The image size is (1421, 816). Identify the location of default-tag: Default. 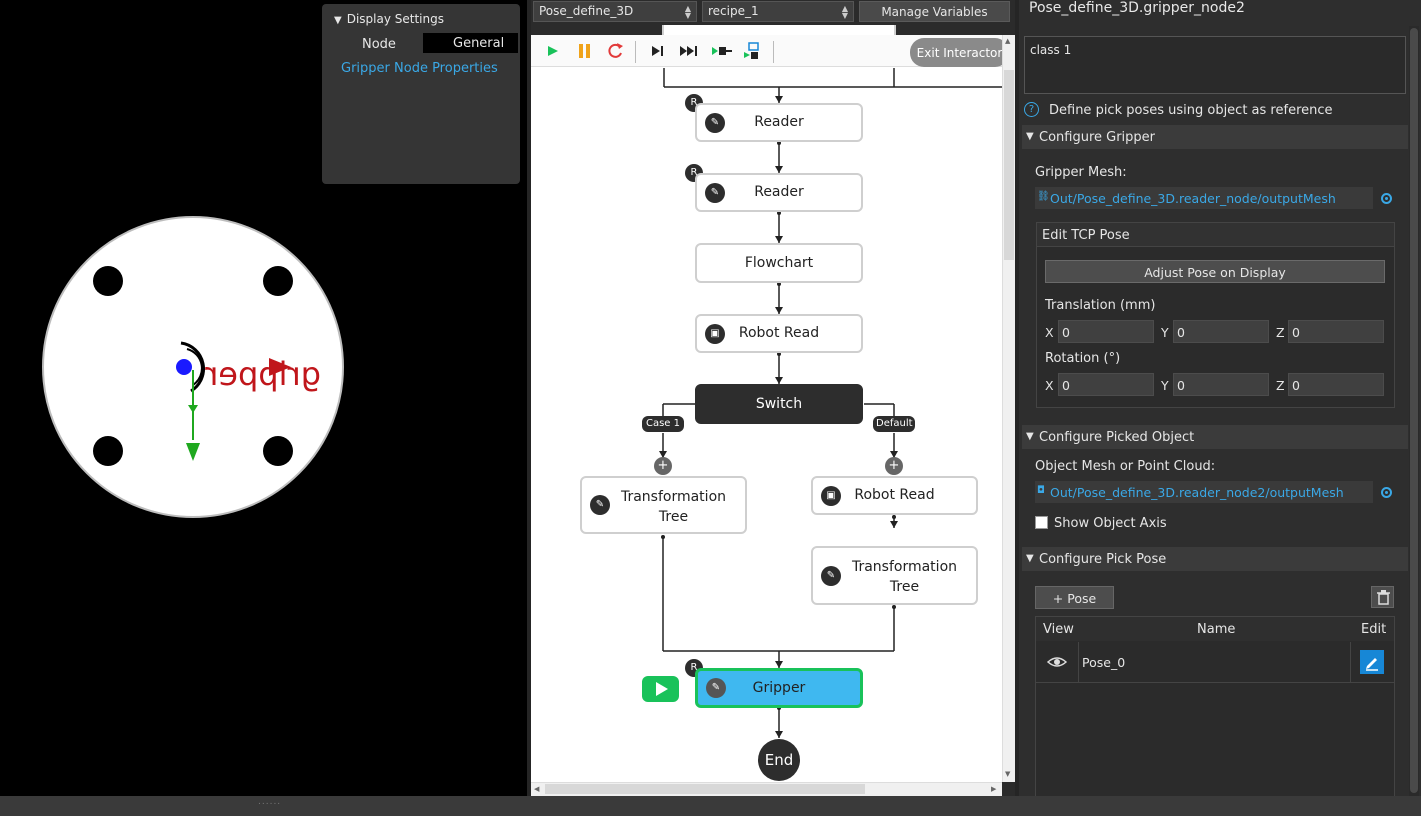
(894, 424).